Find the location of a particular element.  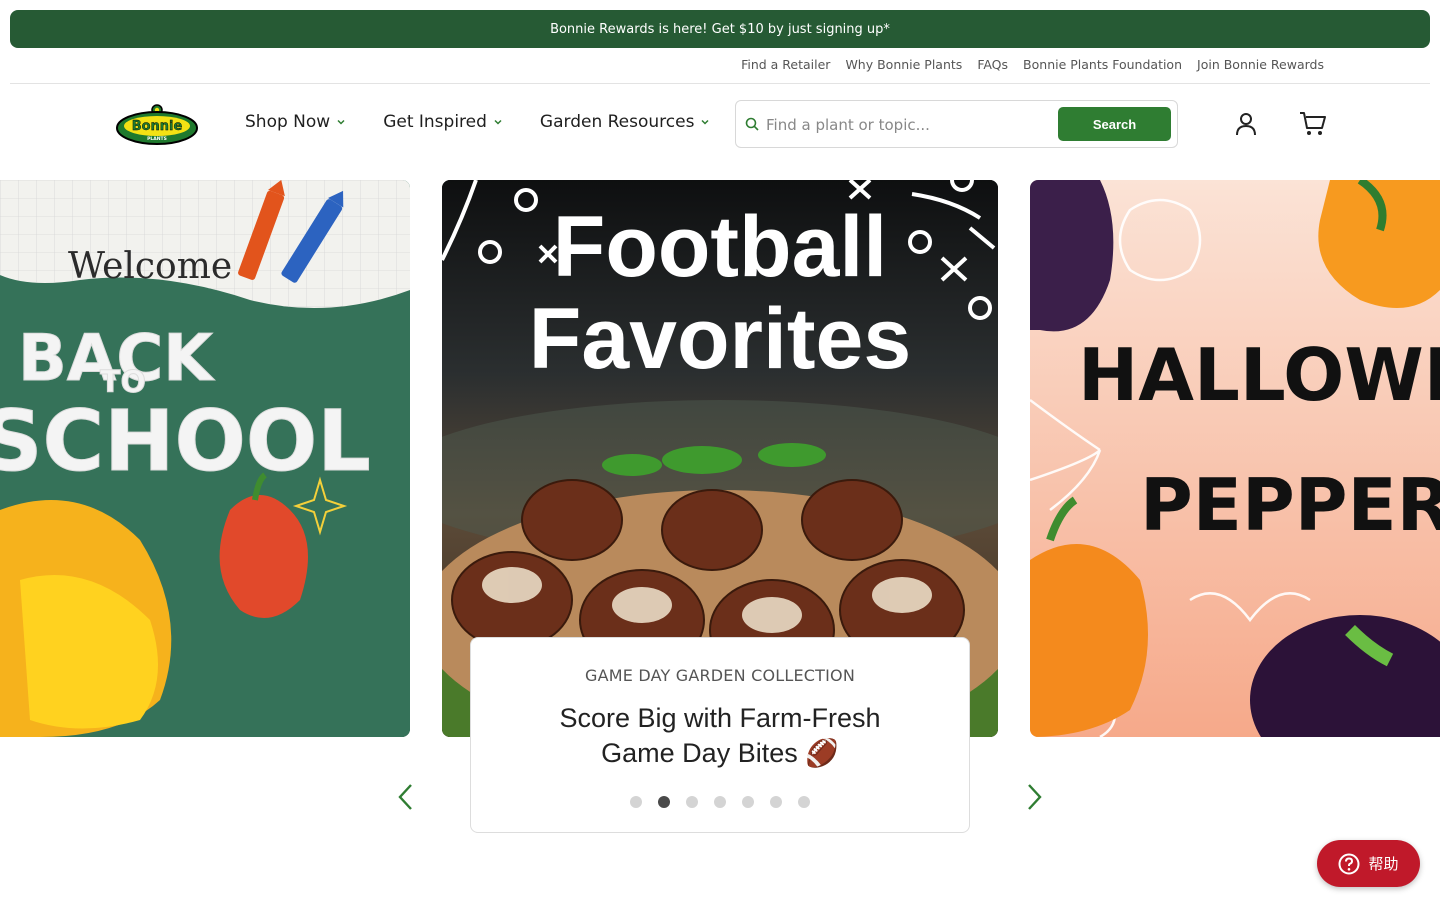

nav-shop-now: Shop Now is located at coordinates (295, 122).